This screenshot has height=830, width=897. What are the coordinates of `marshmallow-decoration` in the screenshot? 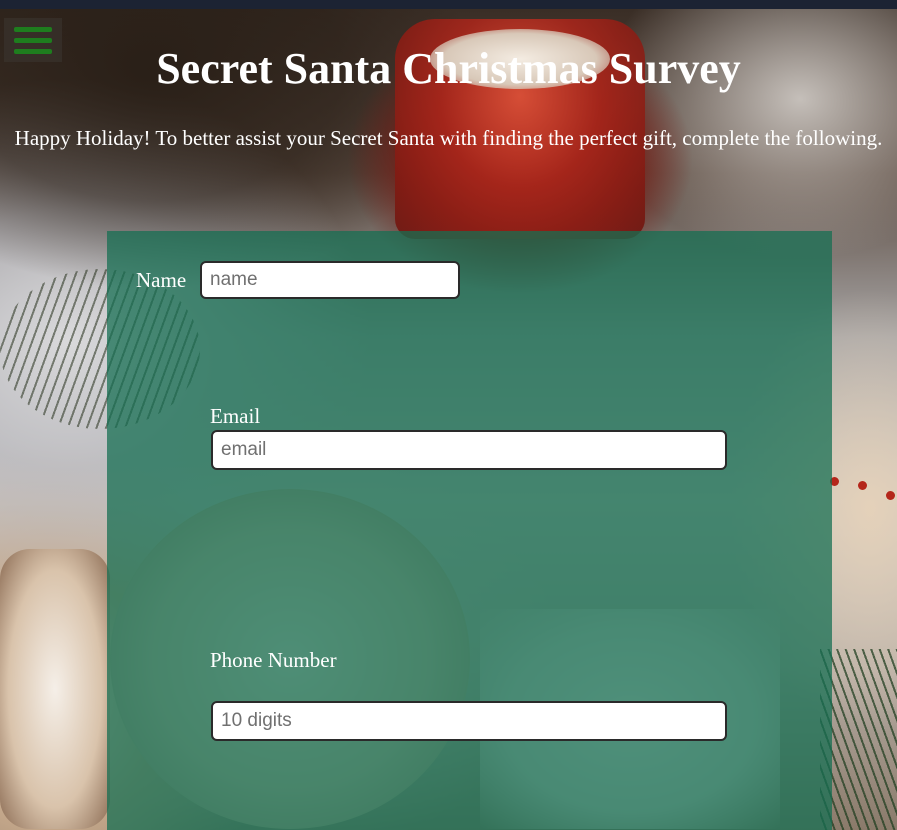 It's located at (55, 689).